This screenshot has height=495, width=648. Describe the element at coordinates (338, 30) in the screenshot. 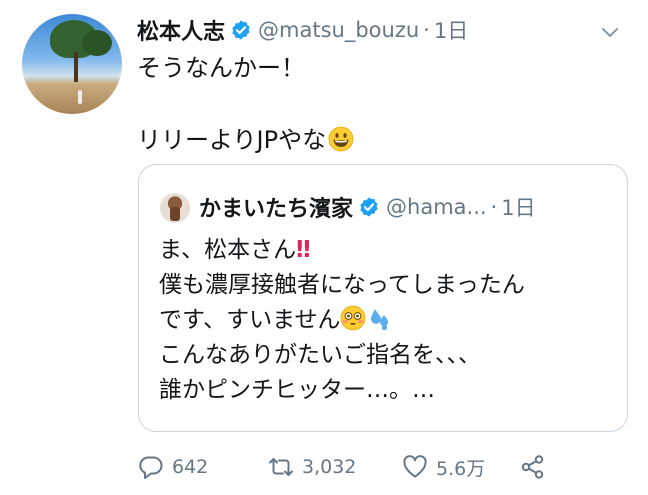

I see `author-handle: @matsu_bouzu` at that location.